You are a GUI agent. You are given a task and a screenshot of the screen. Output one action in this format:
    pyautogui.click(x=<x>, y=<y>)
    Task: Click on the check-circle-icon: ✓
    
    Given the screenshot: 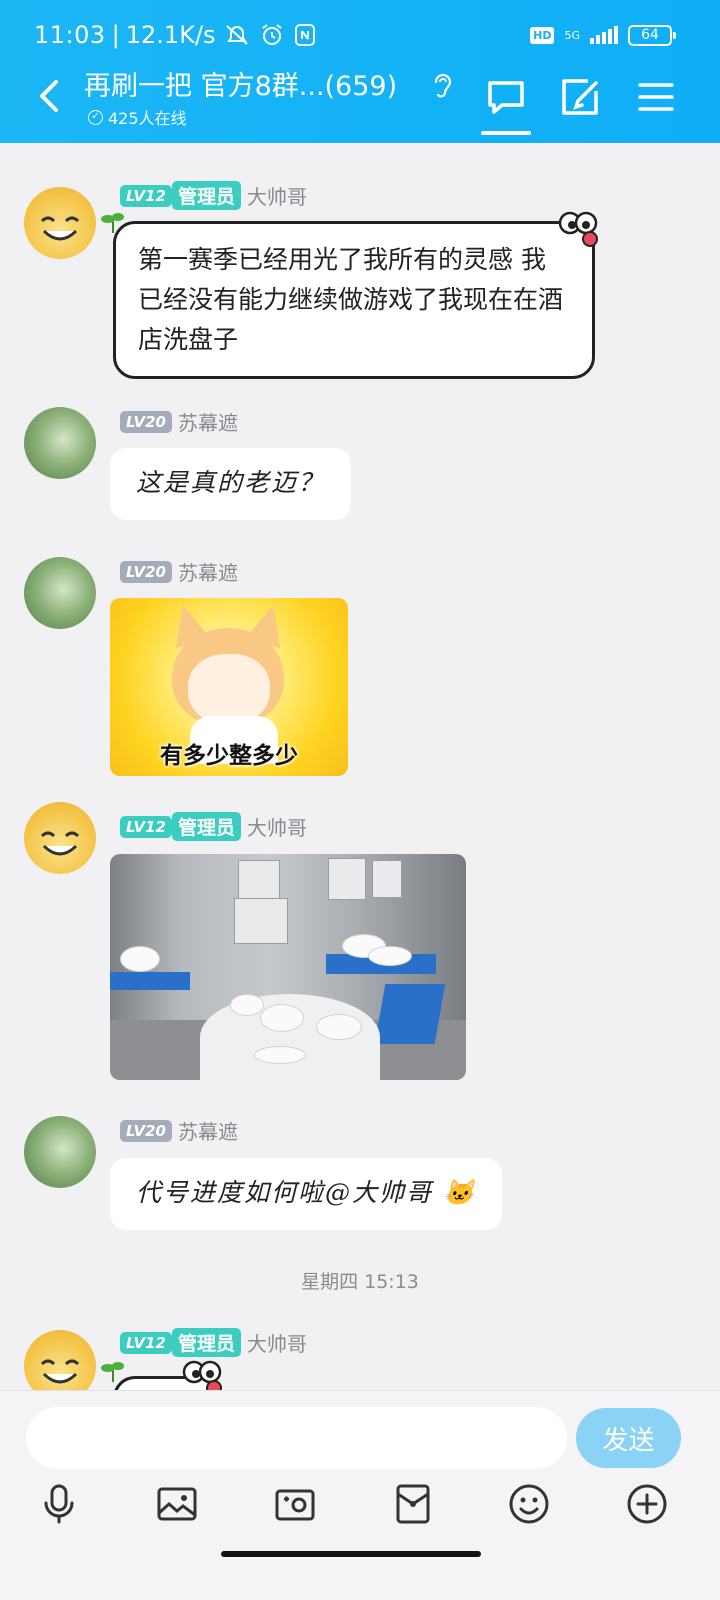 What is the action you would take?
    pyautogui.click(x=95, y=117)
    